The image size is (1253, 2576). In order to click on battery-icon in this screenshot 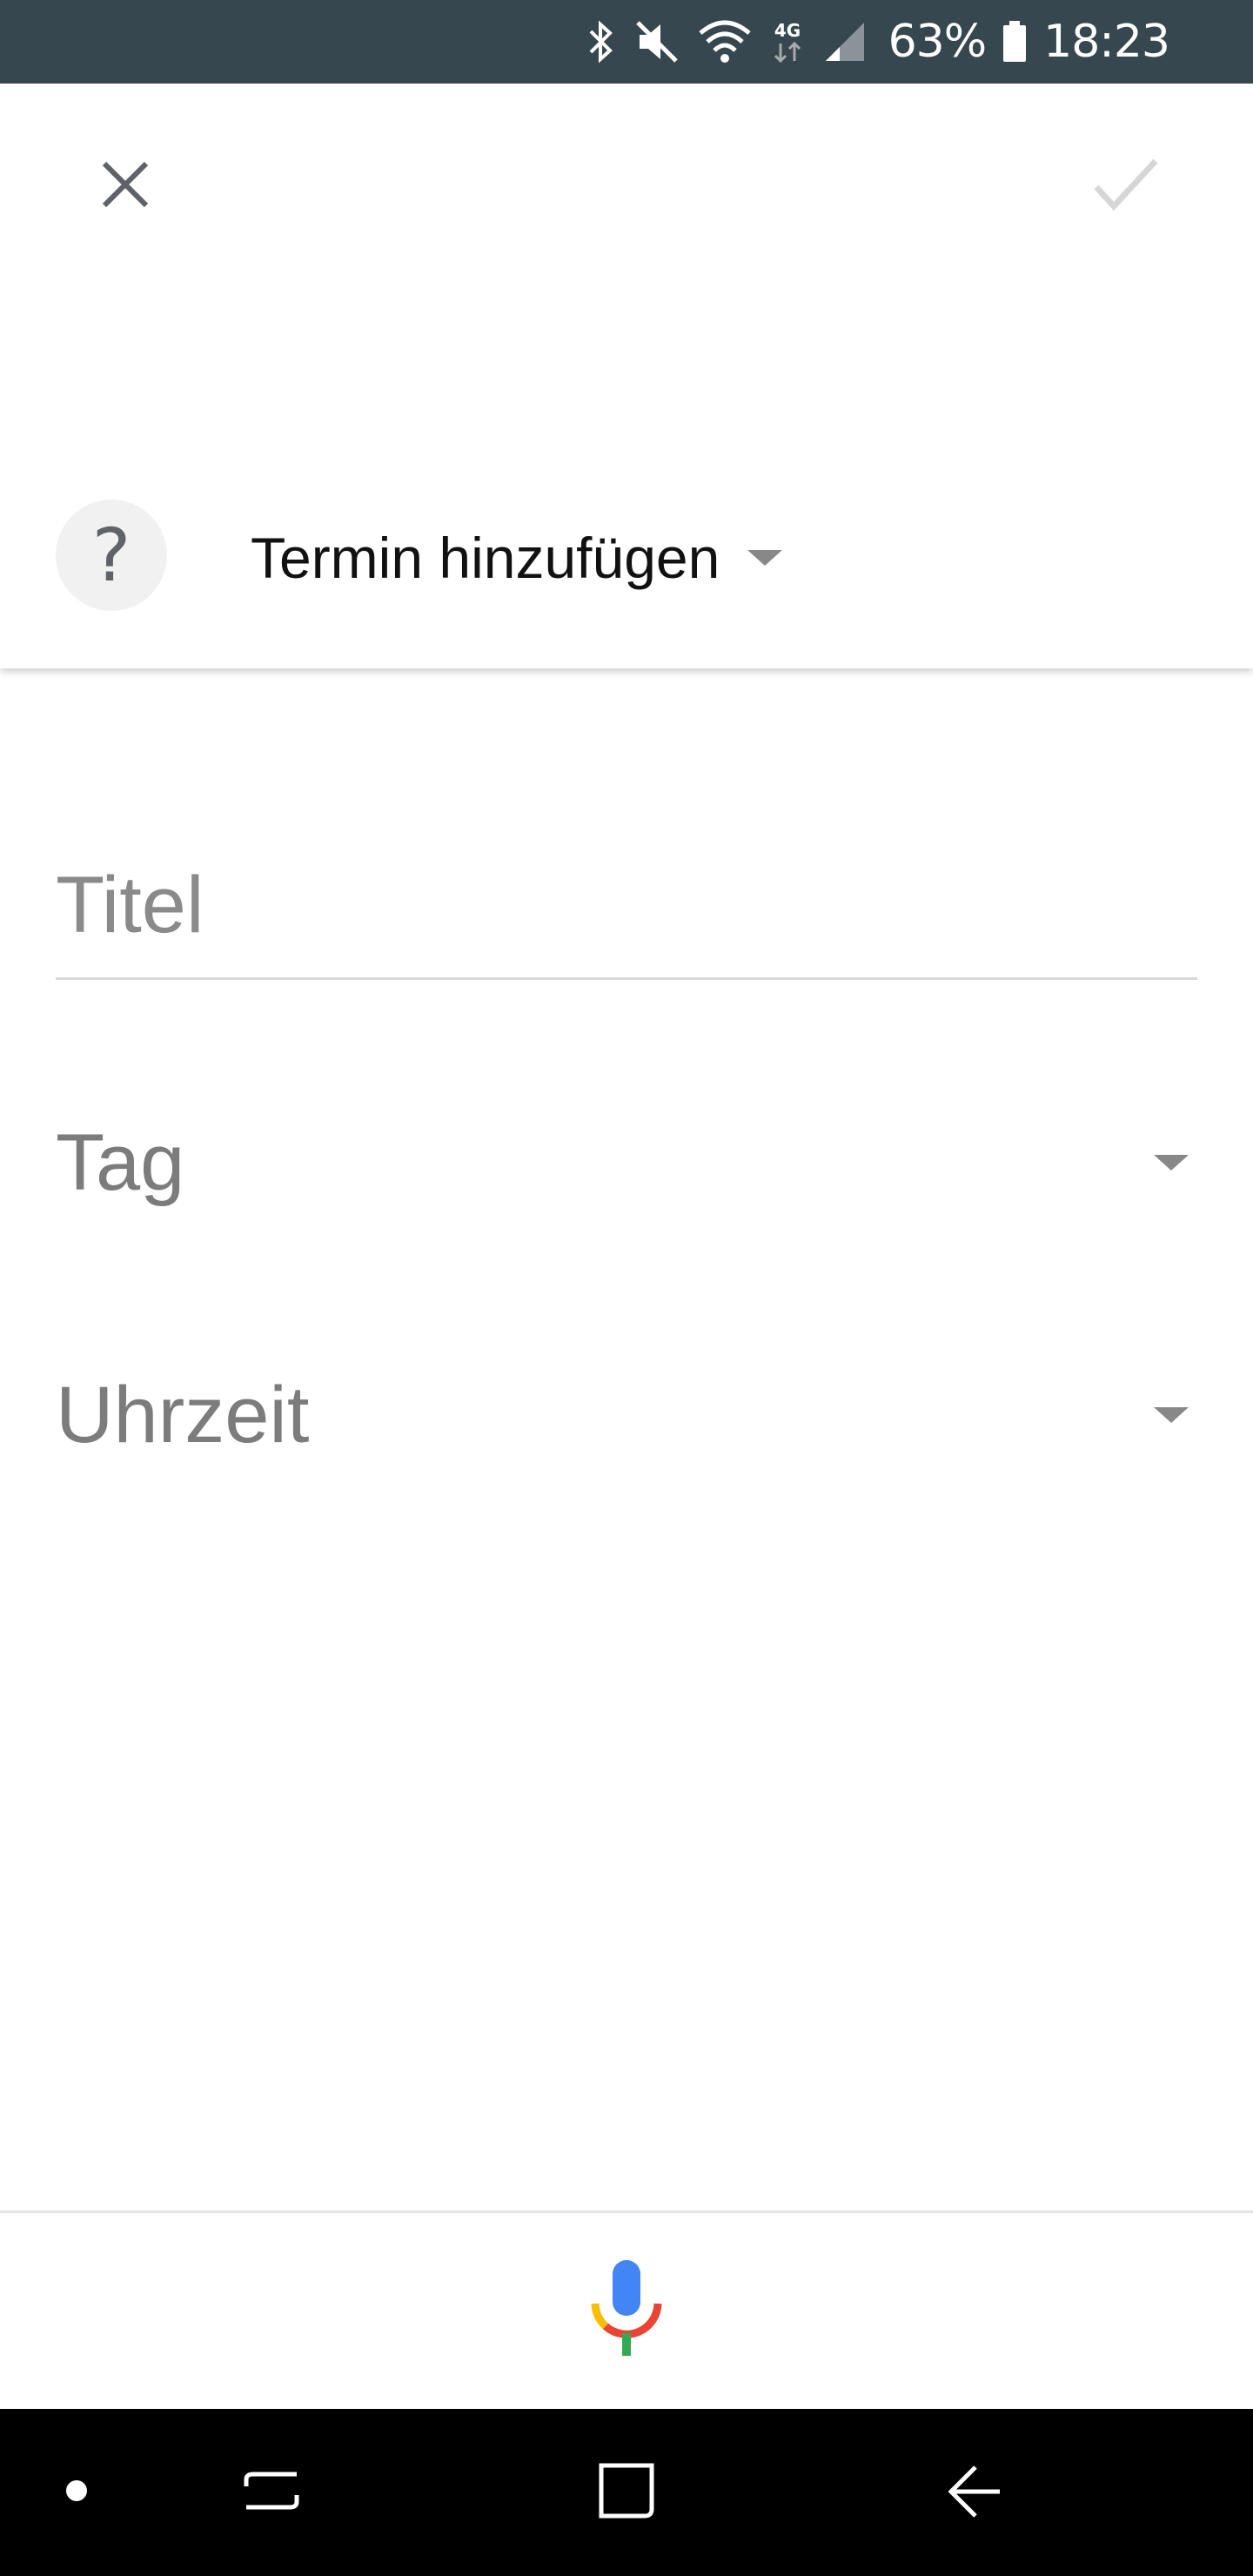, I will do `click(1015, 41)`.